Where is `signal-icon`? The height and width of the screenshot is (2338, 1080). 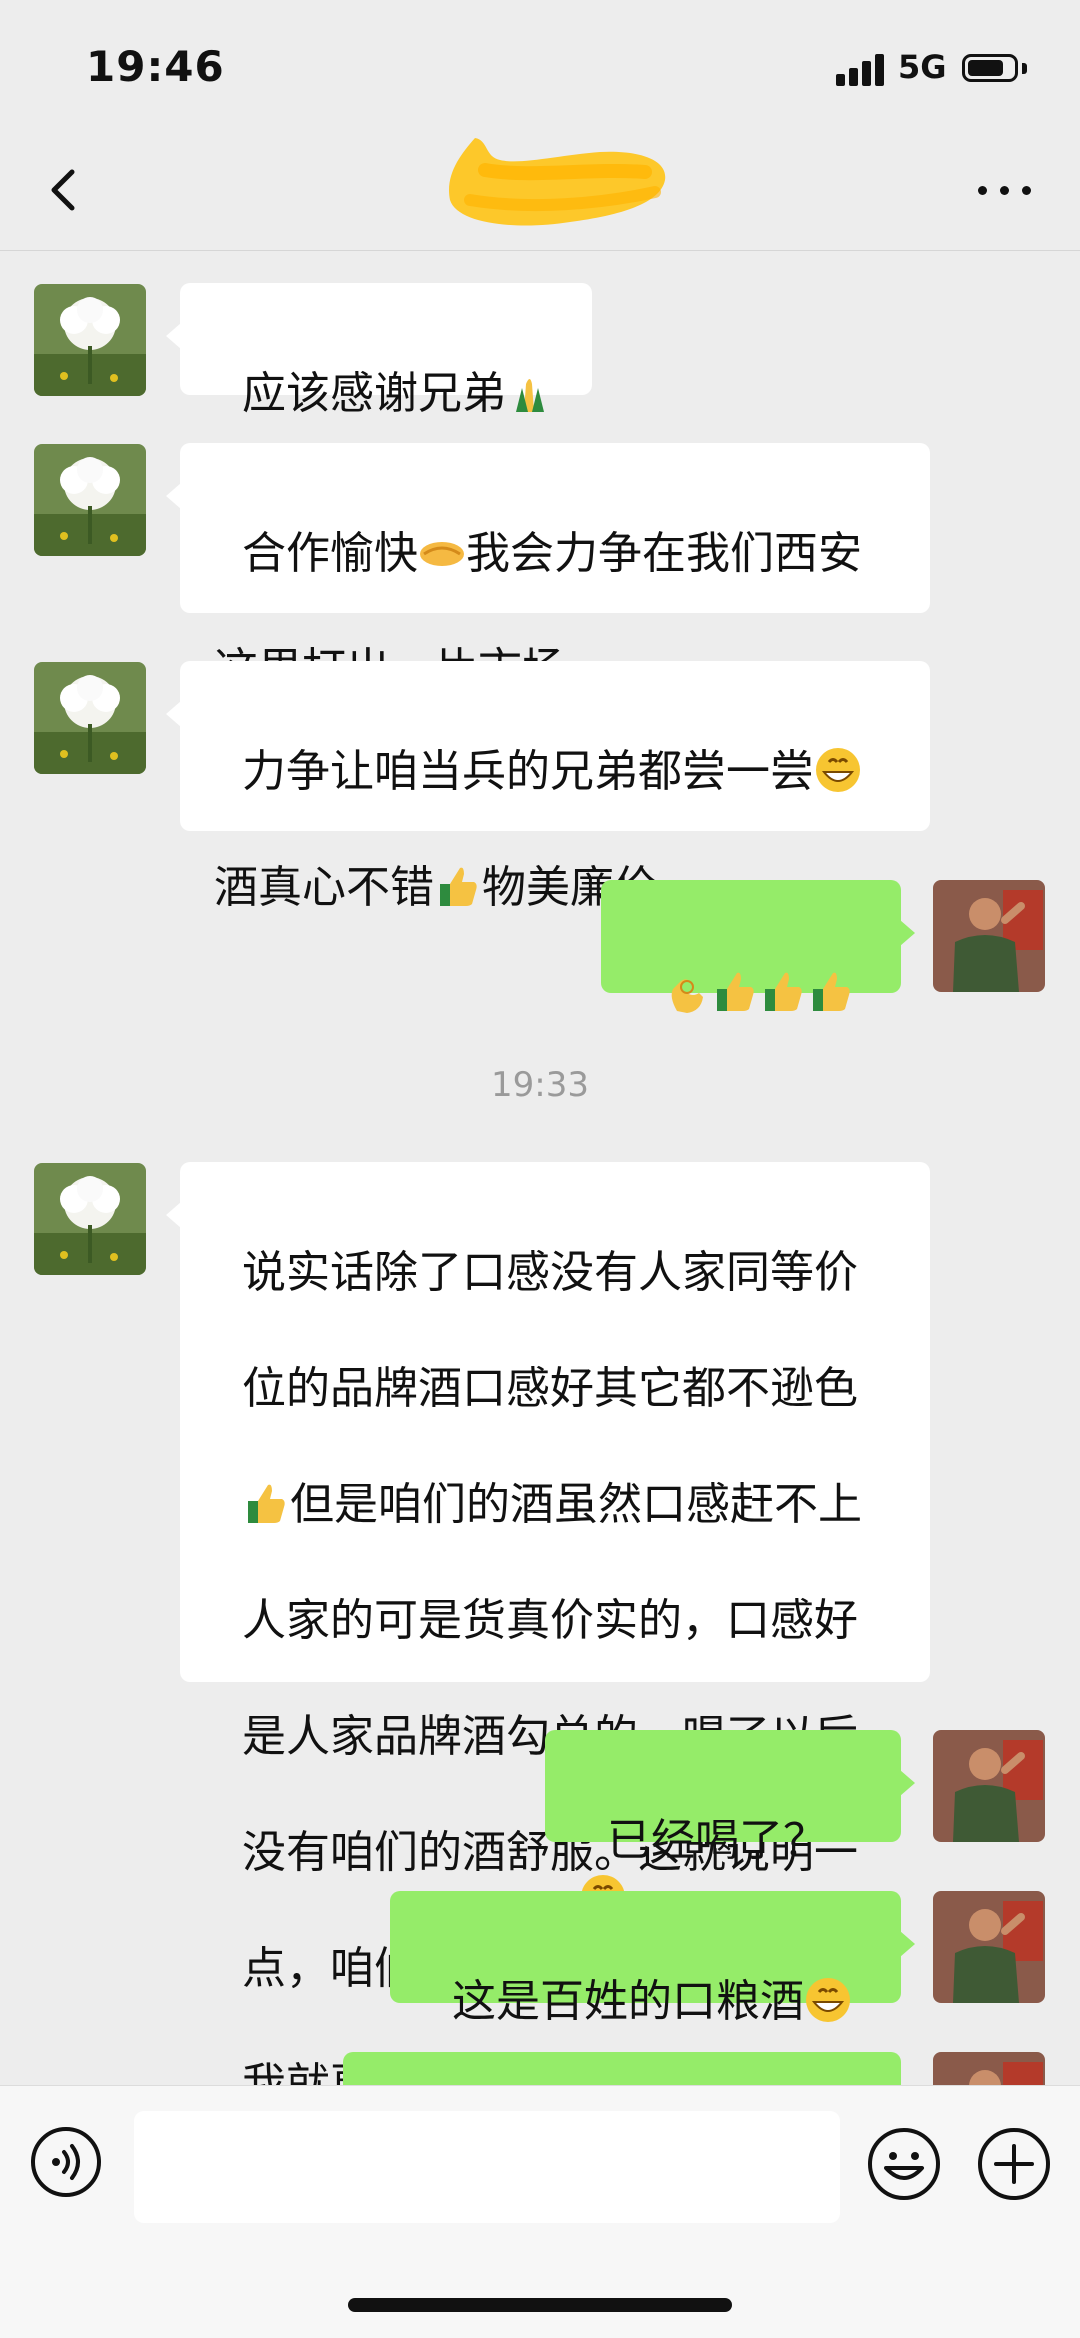 signal-icon is located at coordinates (861, 70).